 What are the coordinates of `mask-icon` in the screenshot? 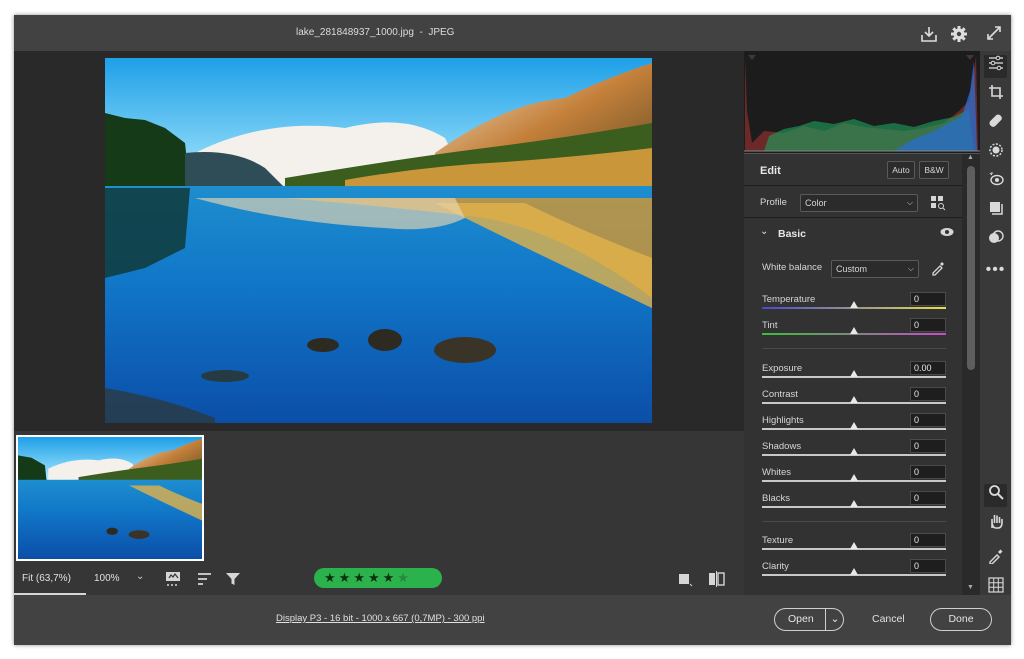 It's located at (995, 153).